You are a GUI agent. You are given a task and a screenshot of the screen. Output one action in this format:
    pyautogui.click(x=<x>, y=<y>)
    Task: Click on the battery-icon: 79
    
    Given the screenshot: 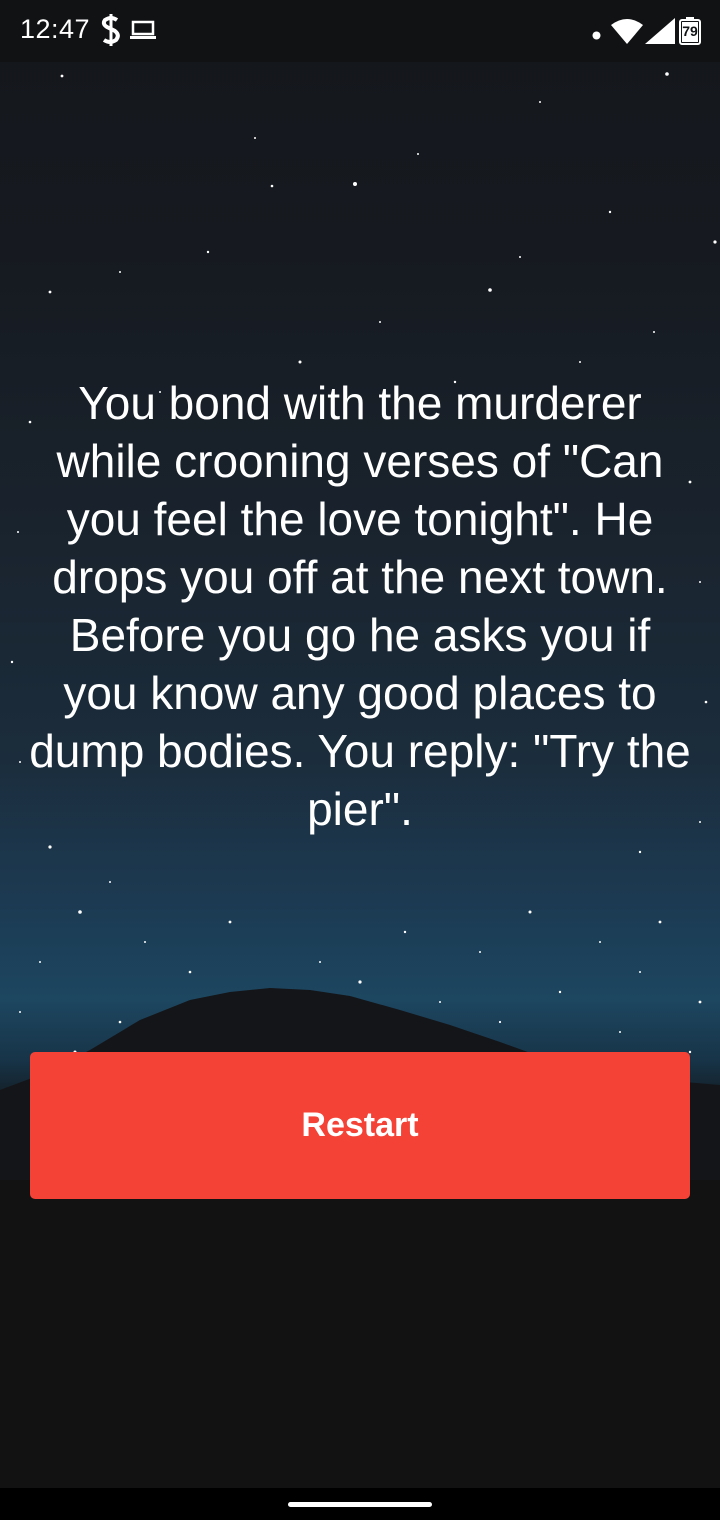 What is the action you would take?
    pyautogui.click(x=690, y=33)
    